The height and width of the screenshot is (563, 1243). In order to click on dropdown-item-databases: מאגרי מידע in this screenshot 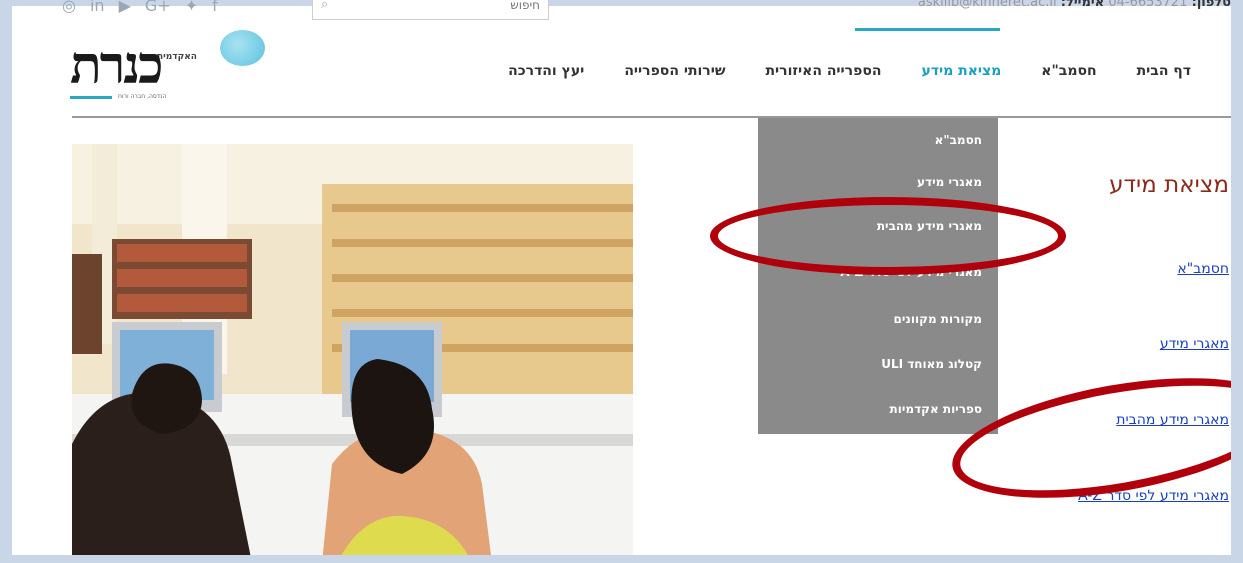, I will do `click(949, 182)`.